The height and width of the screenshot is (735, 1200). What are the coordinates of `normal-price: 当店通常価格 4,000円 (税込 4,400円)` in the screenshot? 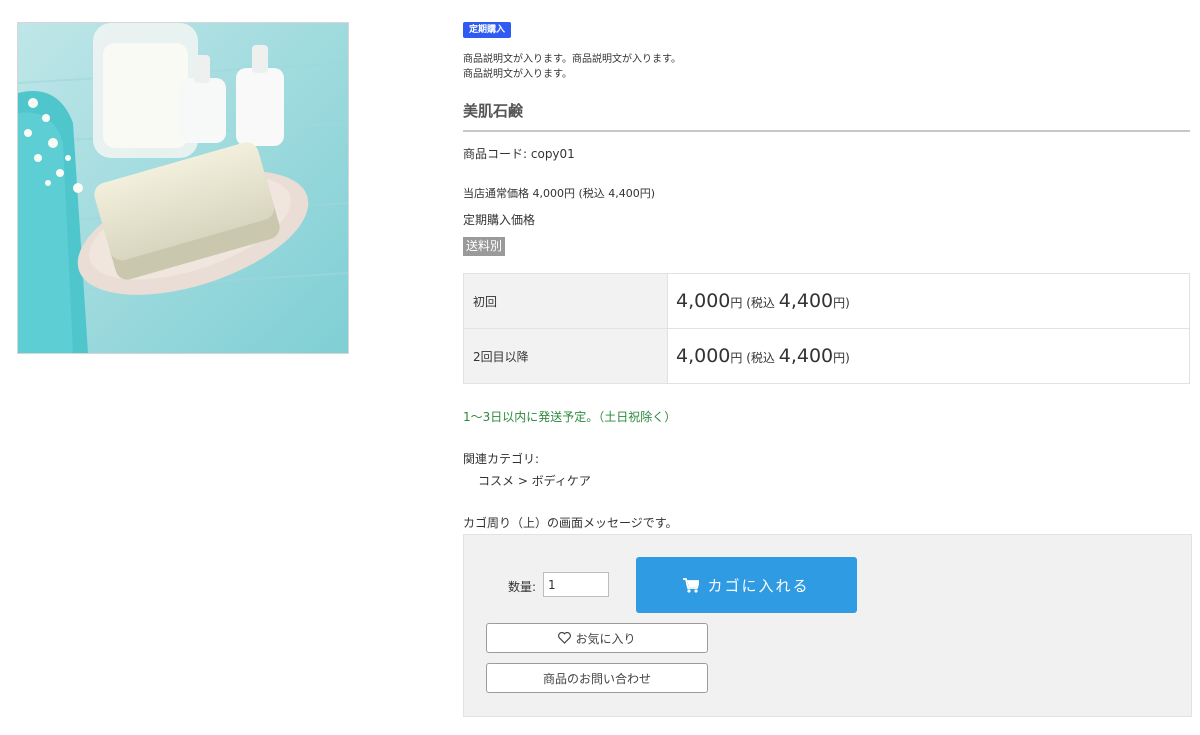 It's located at (559, 193).